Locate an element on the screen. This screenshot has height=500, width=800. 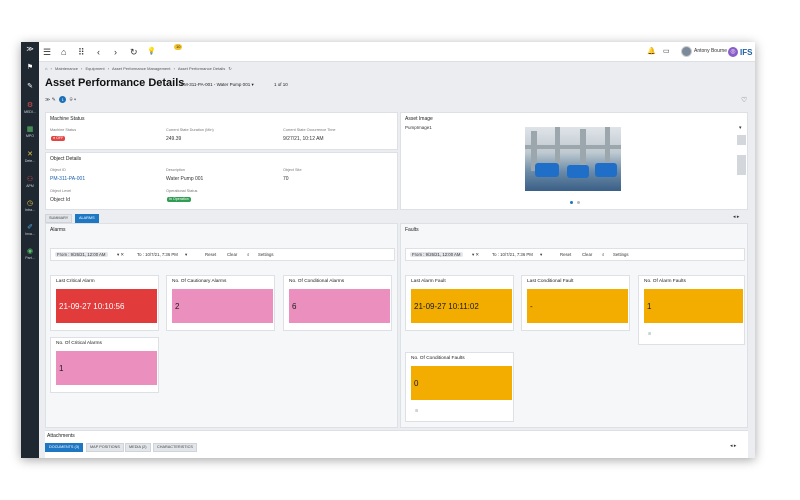
brand-mark-icon: ◎ is located at coordinates (733, 52).